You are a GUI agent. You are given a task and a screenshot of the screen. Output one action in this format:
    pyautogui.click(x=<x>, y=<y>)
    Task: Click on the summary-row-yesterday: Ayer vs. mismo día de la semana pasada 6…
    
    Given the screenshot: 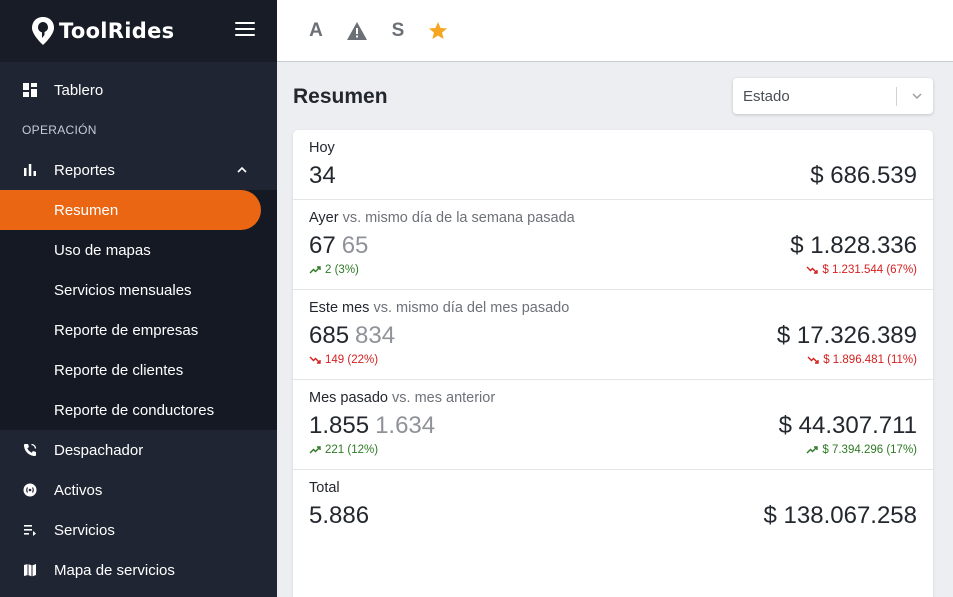 What is the action you would take?
    pyautogui.click(x=613, y=245)
    